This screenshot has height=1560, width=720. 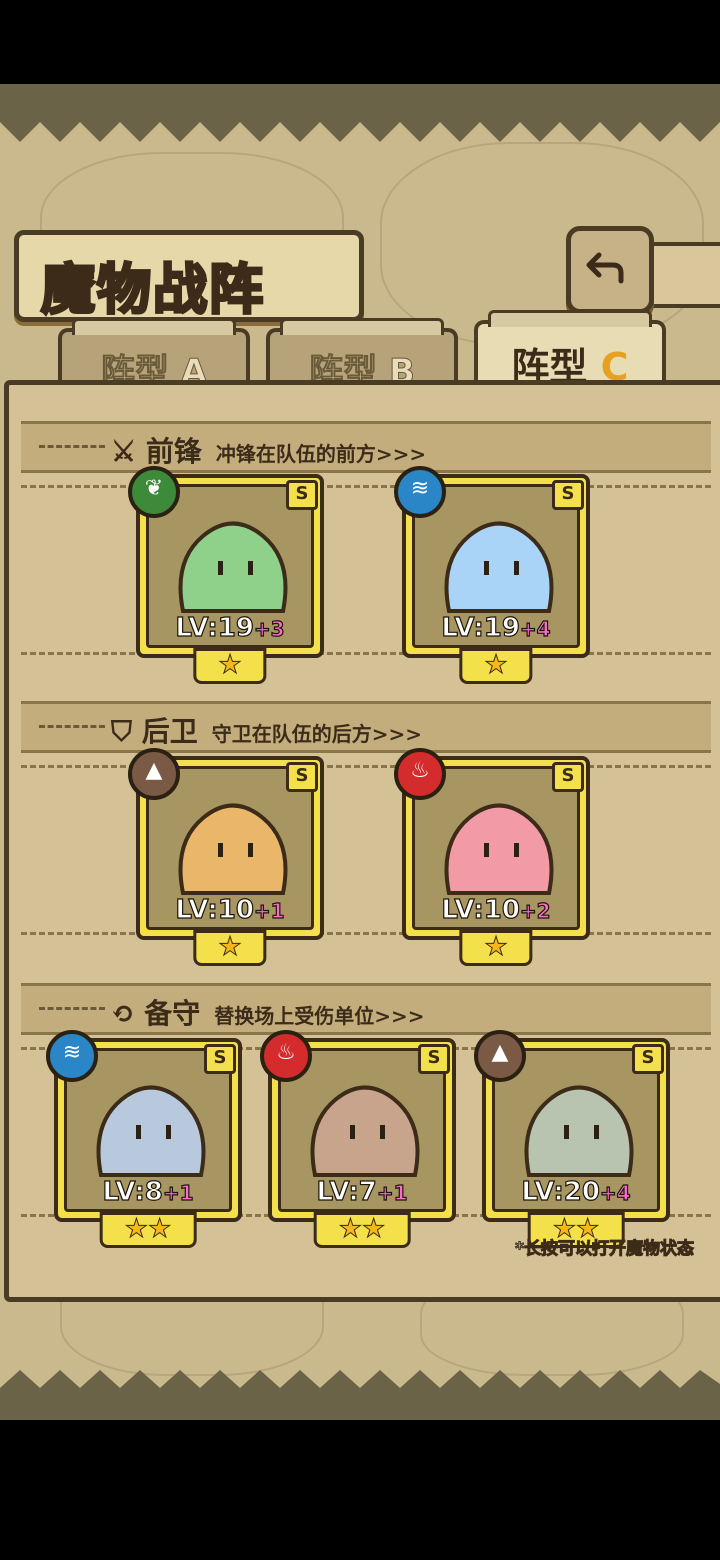 What do you see at coordinates (154, 492) in the screenshot?
I see `leaf-element-icon: ❦` at bounding box center [154, 492].